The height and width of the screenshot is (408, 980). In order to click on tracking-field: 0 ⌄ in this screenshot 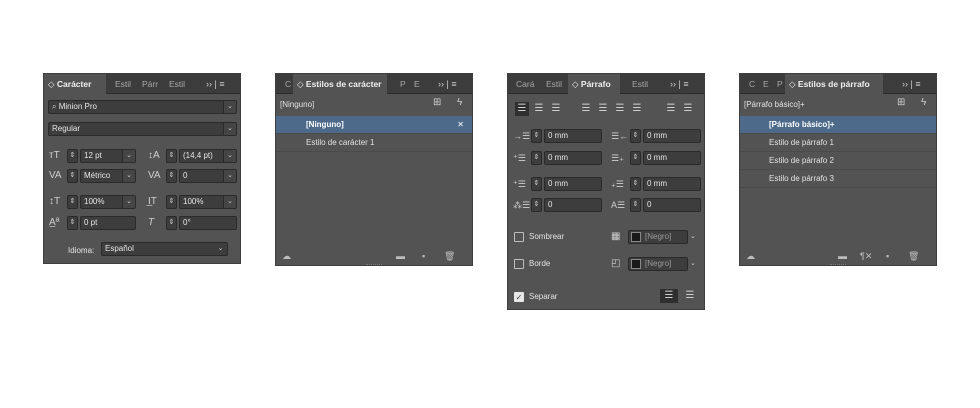, I will do `click(208, 176)`.